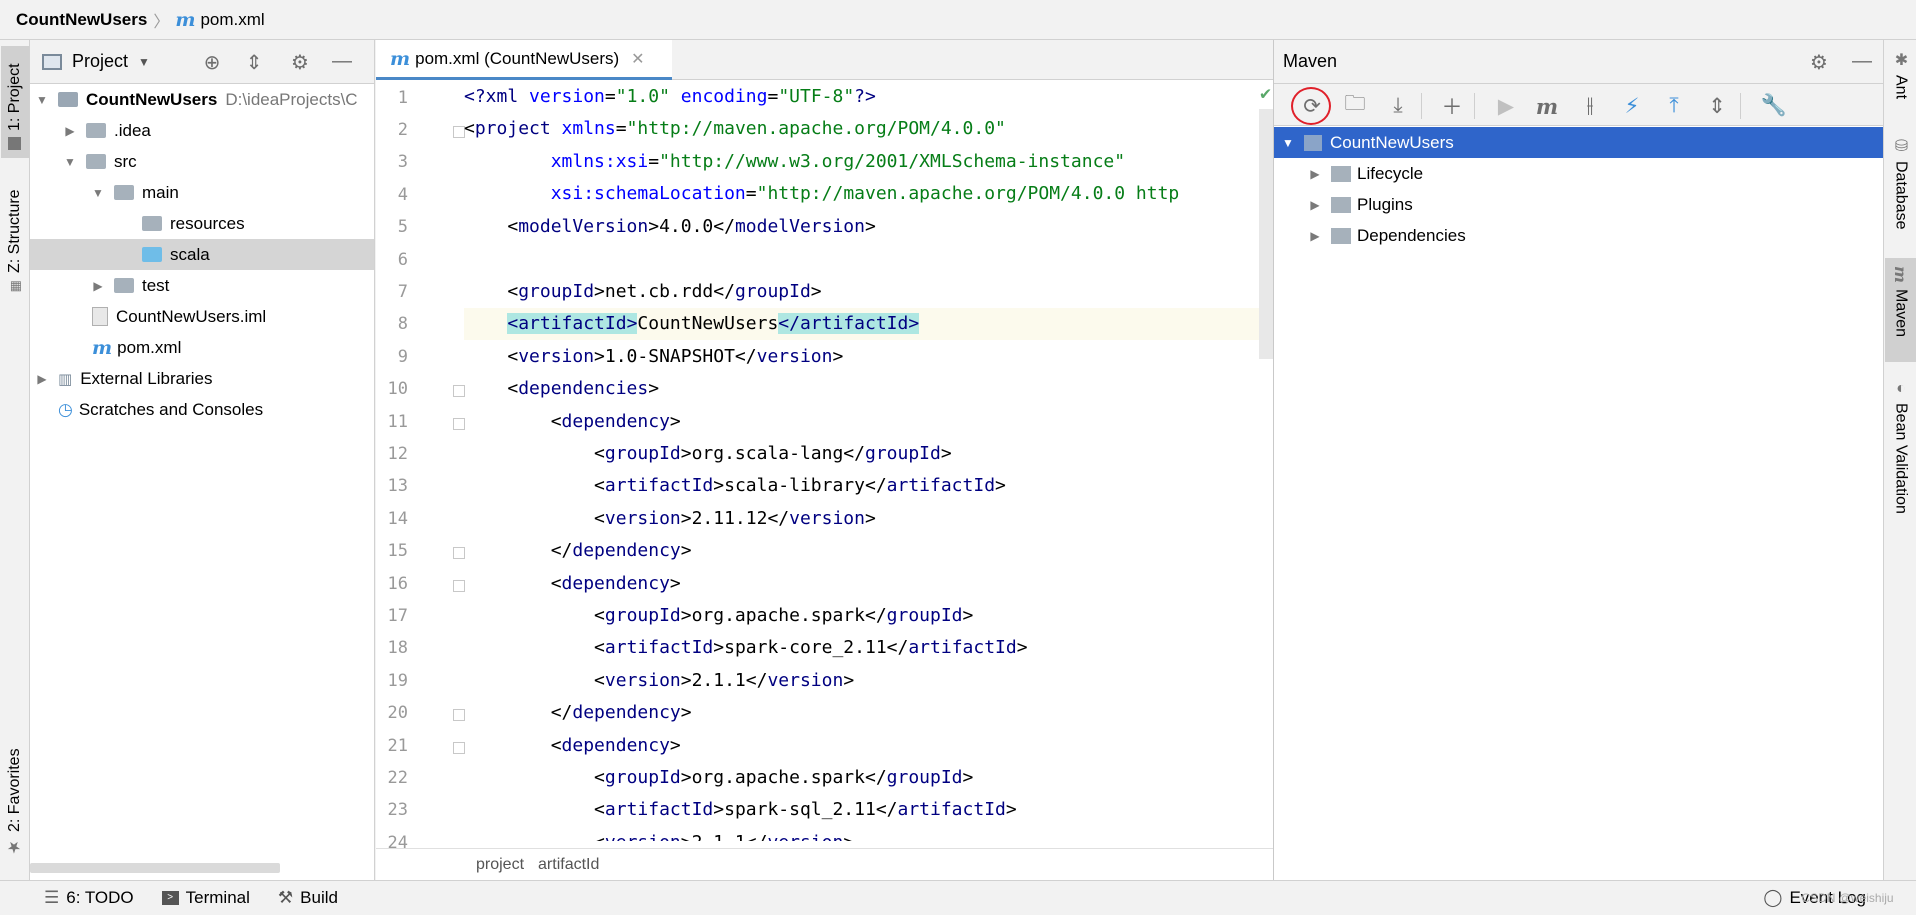  Describe the element at coordinates (1578, 142) in the screenshot. I see `maven-tree-root: ▼ CountNewUsers` at that location.